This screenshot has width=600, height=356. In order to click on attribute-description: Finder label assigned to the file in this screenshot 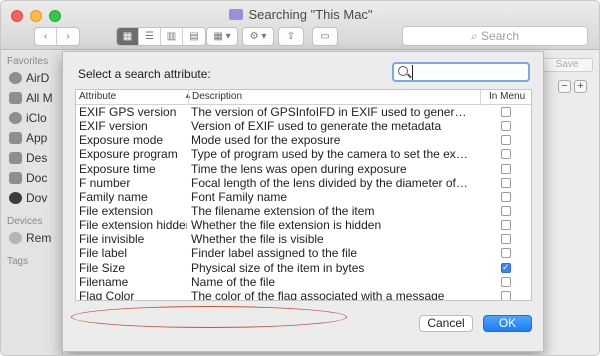, I will do `click(274, 253)`.